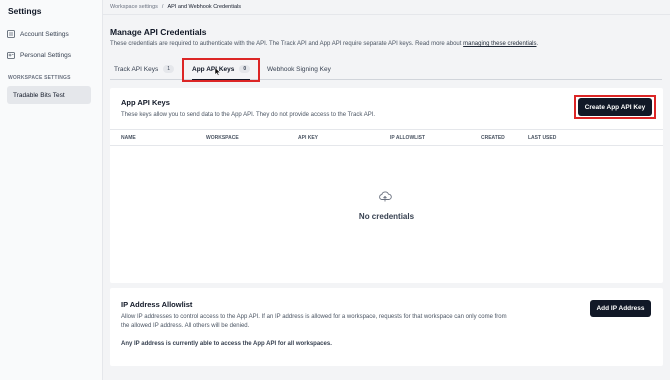  What do you see at coordinates (542, 138) in the screenshot?
I see `column-header-last-used: LAST USED` at bounding box center [542, 138].